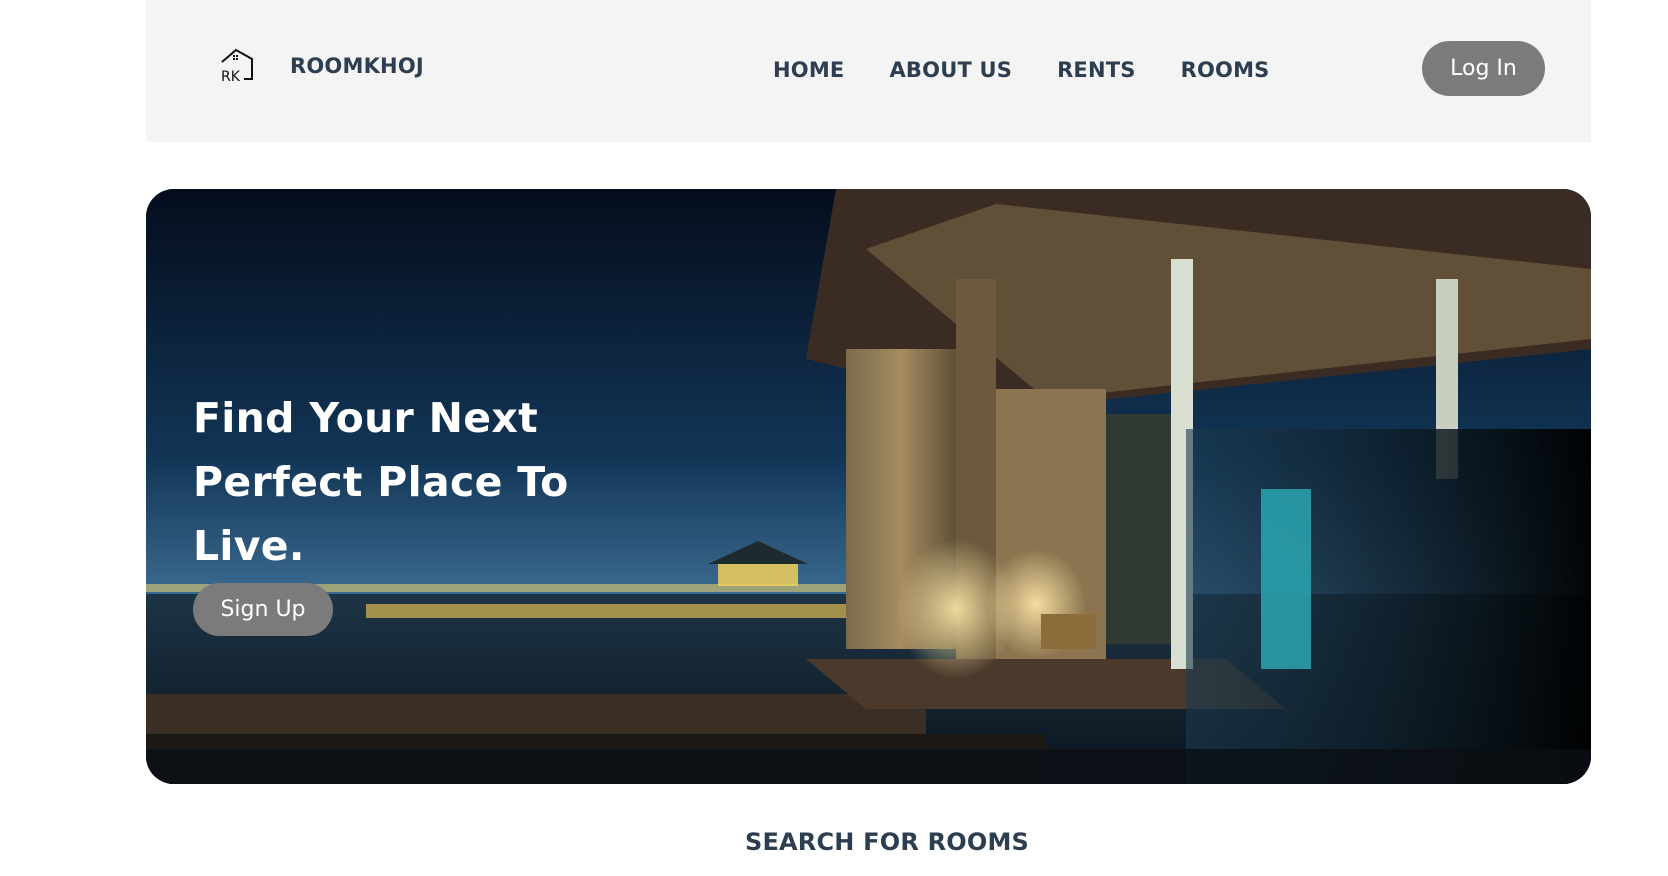  Describe the element at coordinates (357, 66) in the screenshot. I see `brand-name: ROOMKHOJ` at that location.